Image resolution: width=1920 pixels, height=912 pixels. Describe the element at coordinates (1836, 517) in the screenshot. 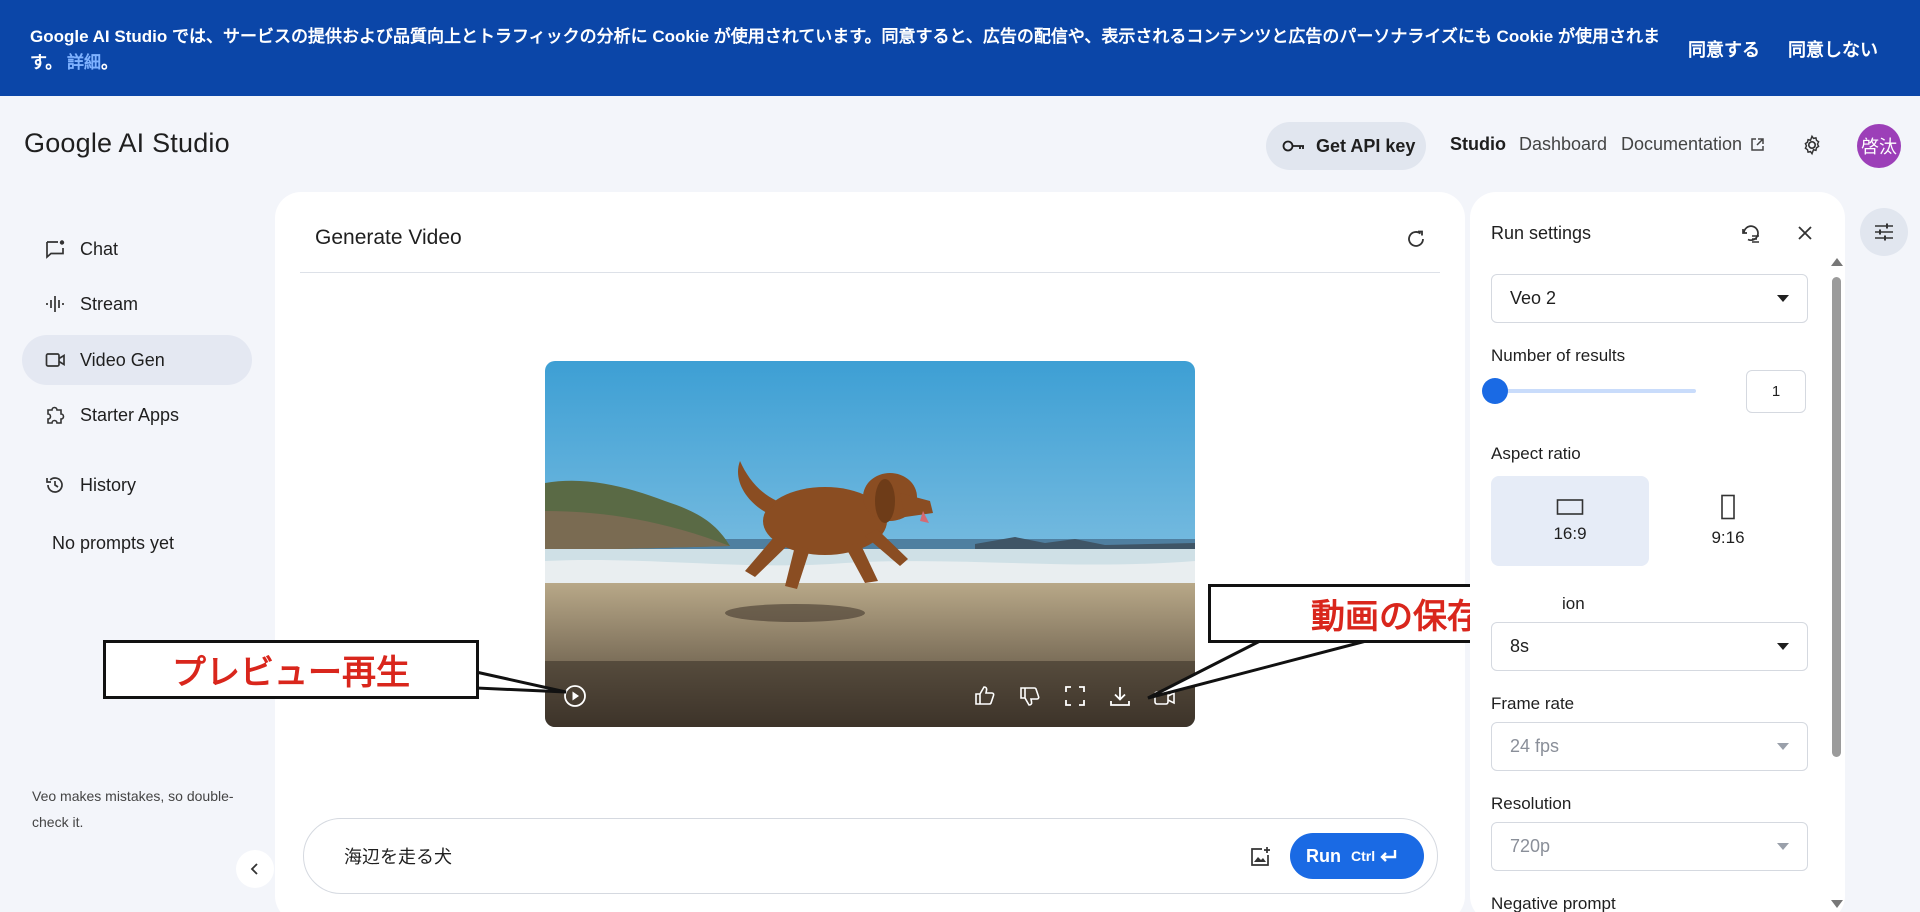

I see `settings-scrollbar` at that location.